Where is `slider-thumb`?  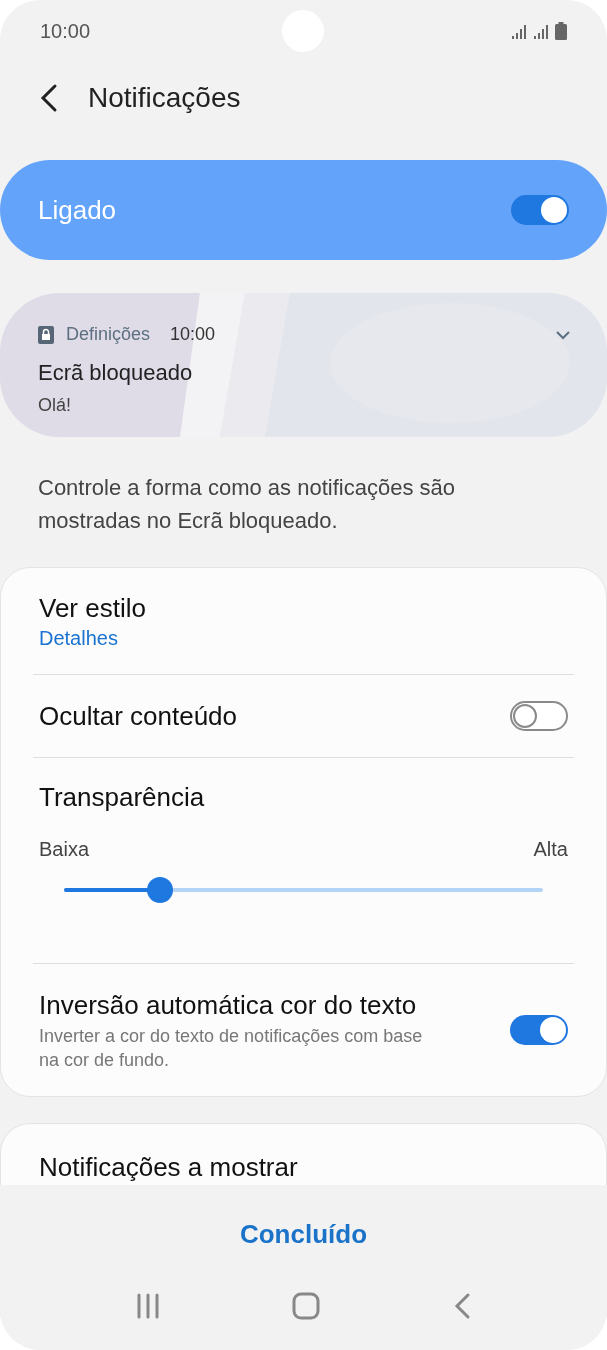 slider-thumb is located at coordinates (159, 890).